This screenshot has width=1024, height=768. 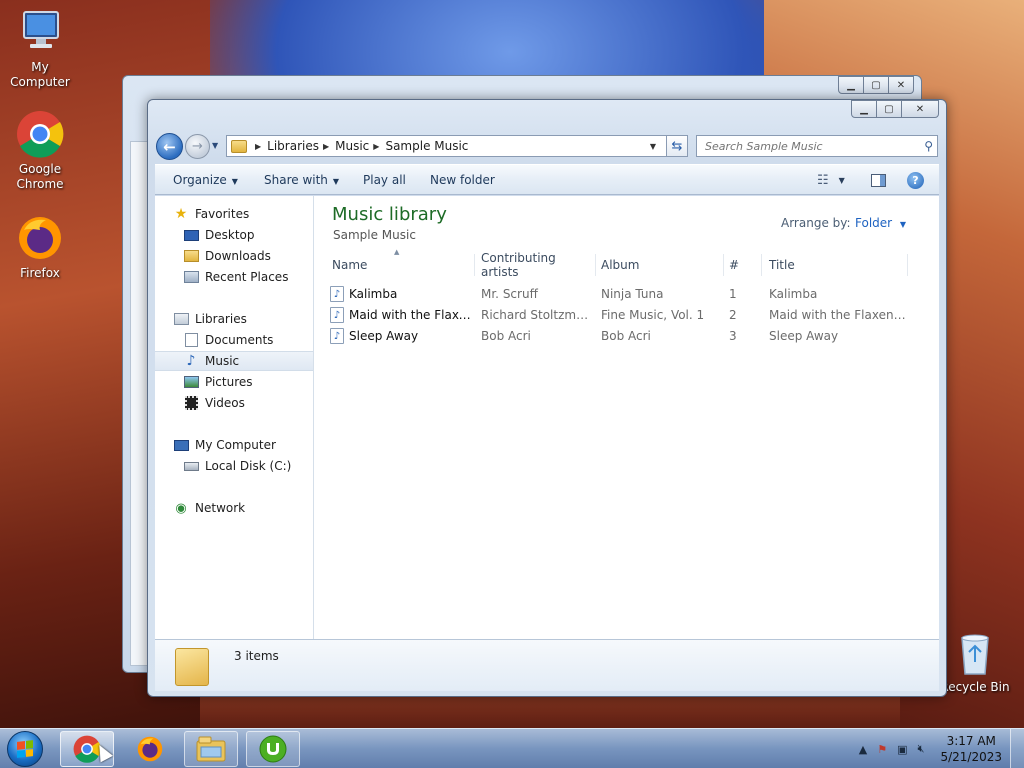 I want to click on minimize-button: ▁, so click(x=864, y=109).